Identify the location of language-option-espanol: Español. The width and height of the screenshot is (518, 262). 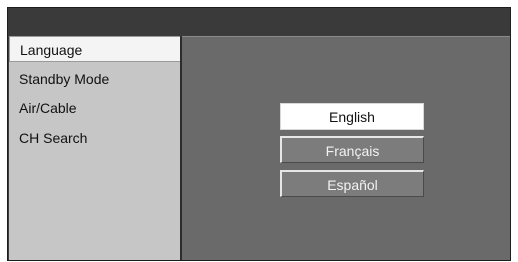
(352, 183).